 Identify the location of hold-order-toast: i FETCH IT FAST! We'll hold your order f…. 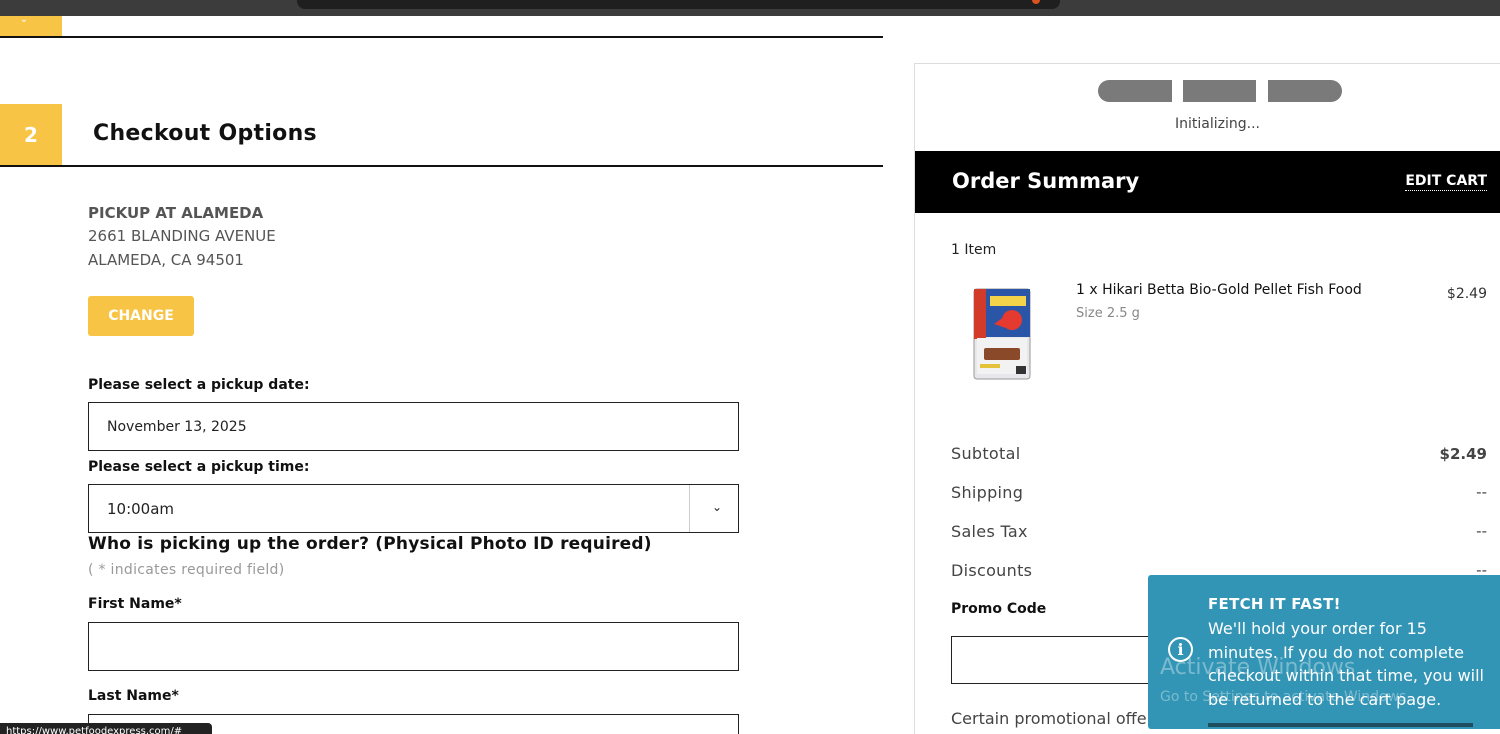
(1324, 652).